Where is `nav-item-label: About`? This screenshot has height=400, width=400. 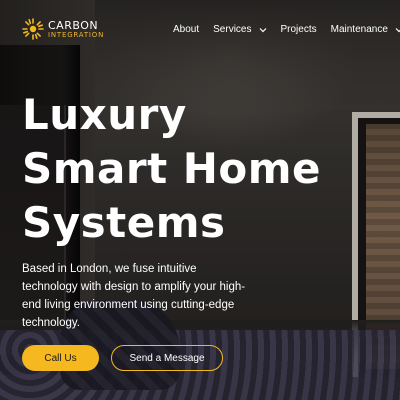
nav-item-label: About is located at coordinates (186, 29).